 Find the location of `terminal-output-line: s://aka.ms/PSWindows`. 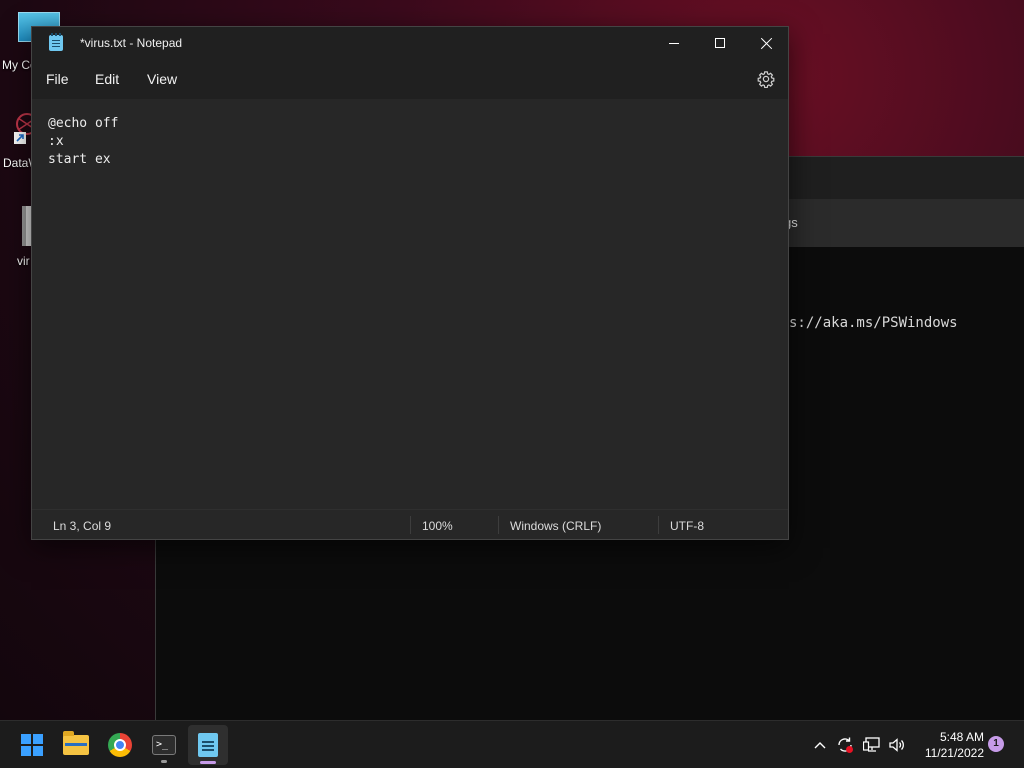

terminal-output-line: s://aka.ms/PSWindows is located at coordinates (873, 323).